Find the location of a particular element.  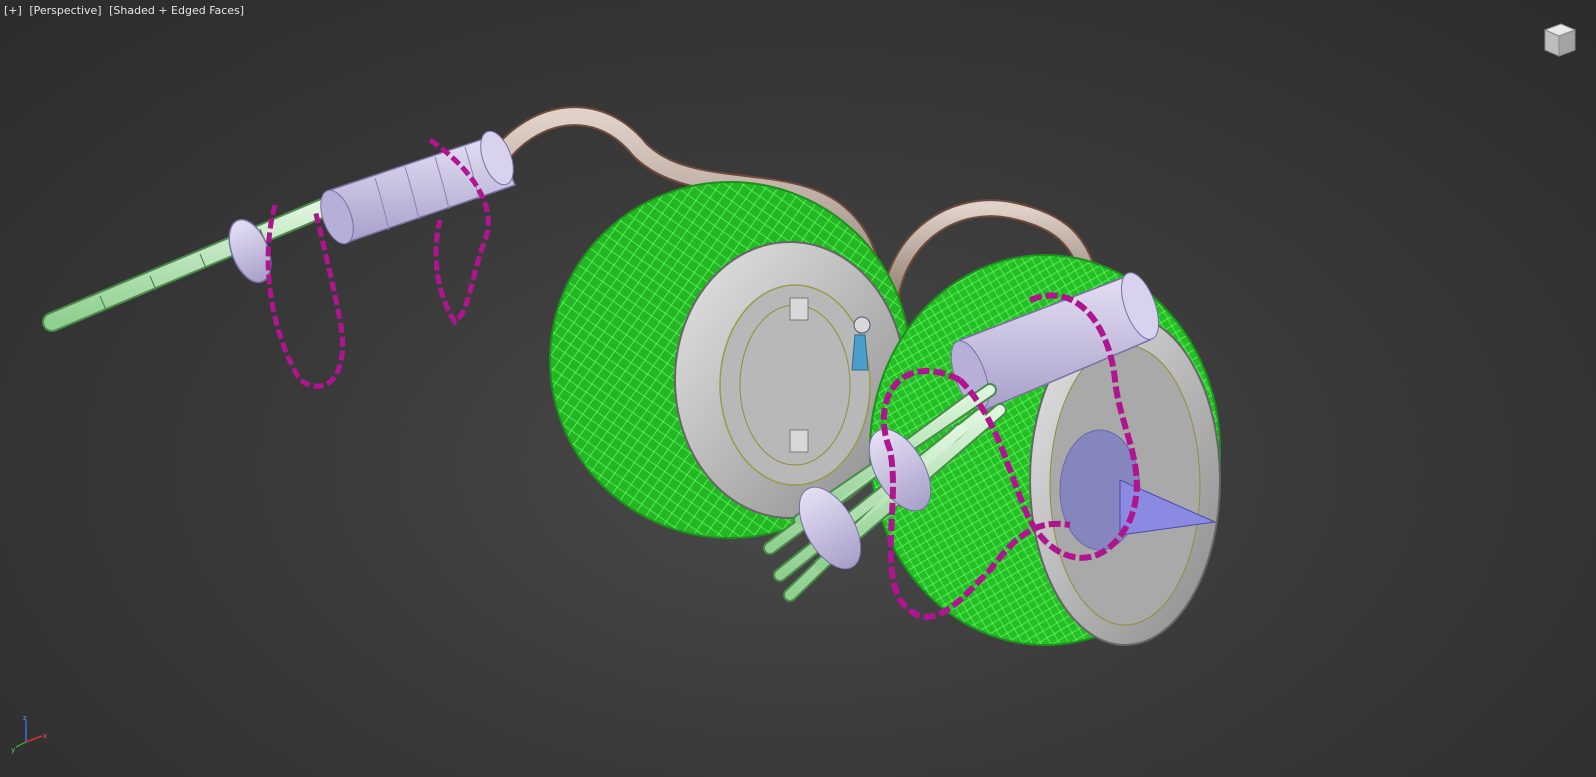

axis-x-label: x is located at coordinates (45, 736).